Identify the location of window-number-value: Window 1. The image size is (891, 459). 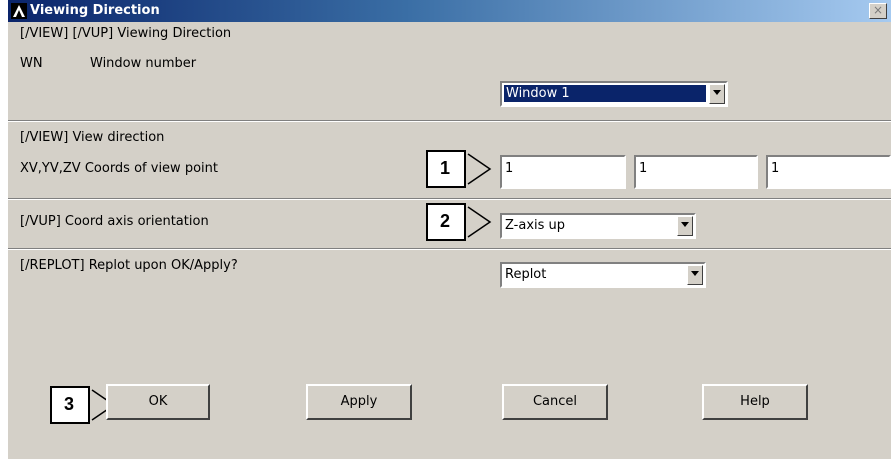
(605, 93).